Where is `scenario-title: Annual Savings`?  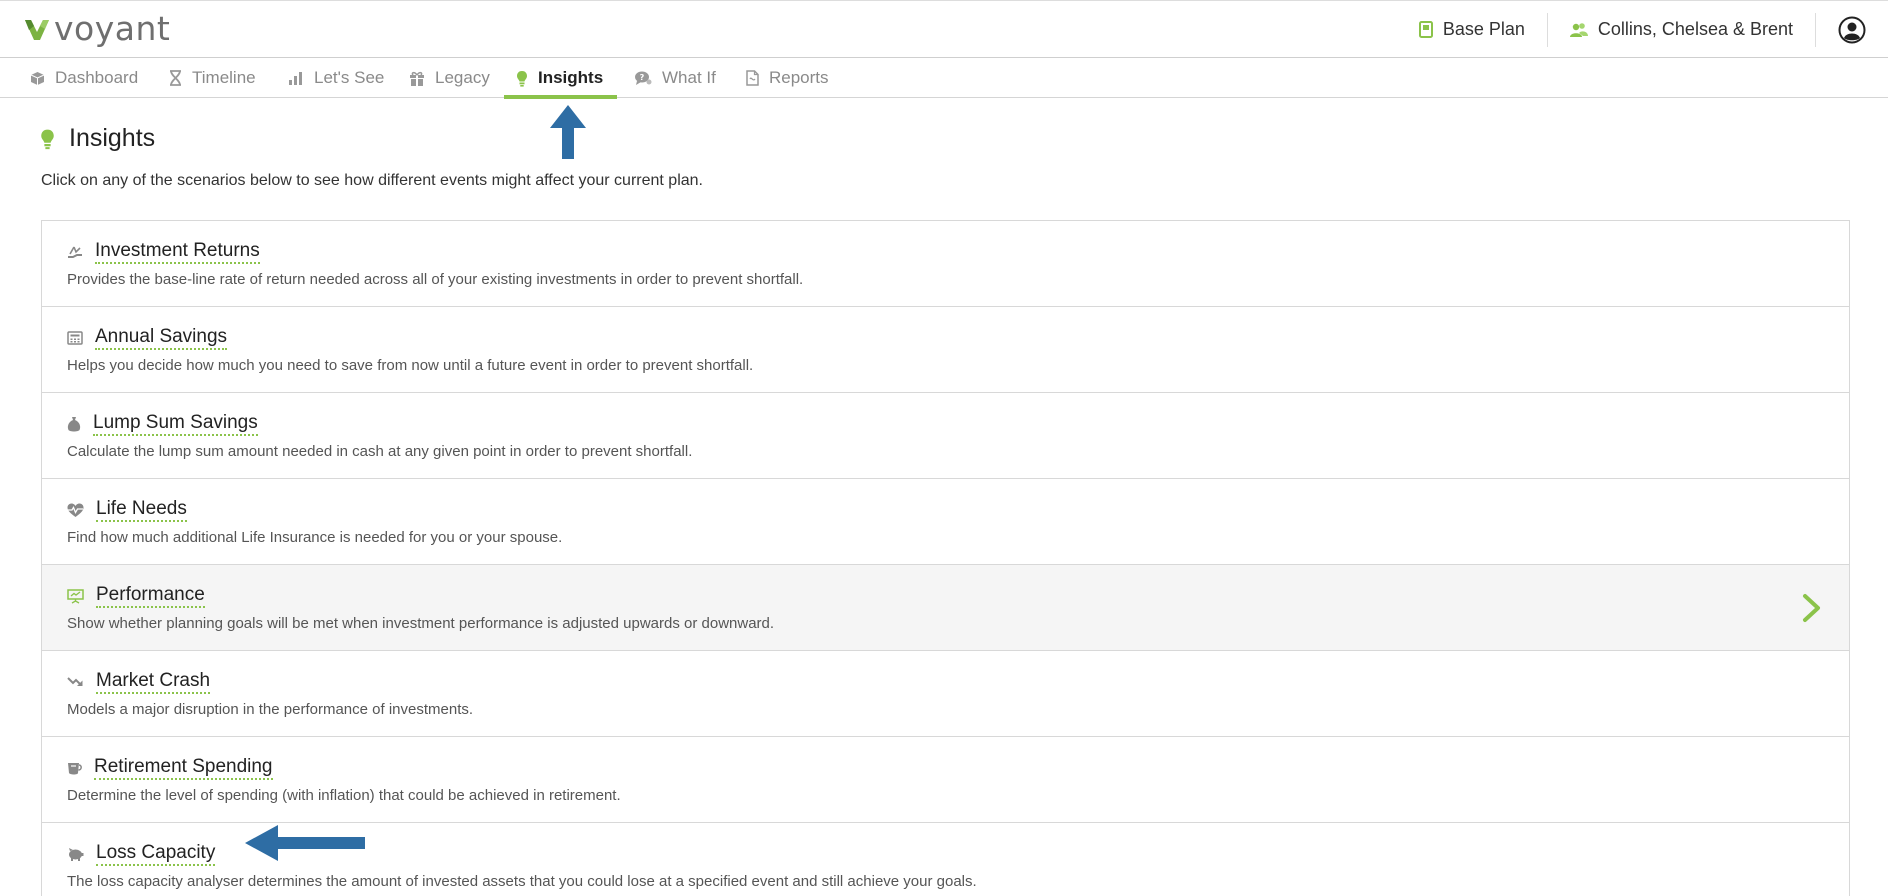 scenario-title: Annual Savings is located at coordinates (161, 338).